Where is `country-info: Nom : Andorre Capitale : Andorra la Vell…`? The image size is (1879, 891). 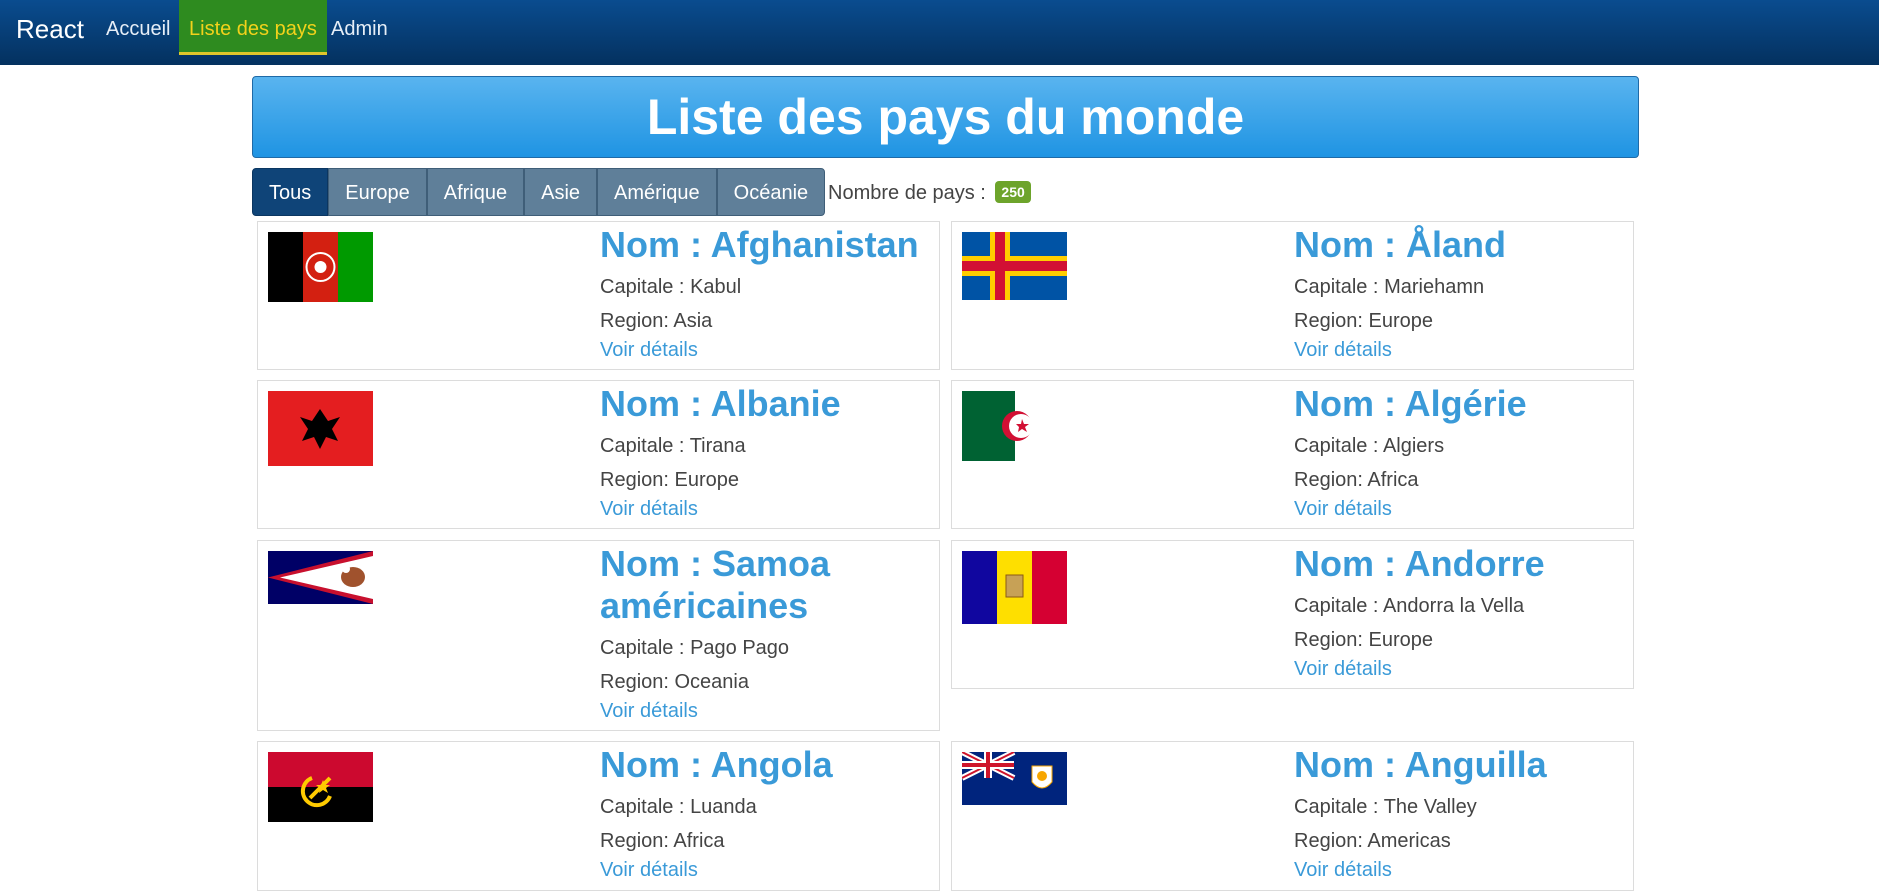 country-info: Nom : Andorre Capitale : Andorra la Vell… is located at coordinates (1419, 611).